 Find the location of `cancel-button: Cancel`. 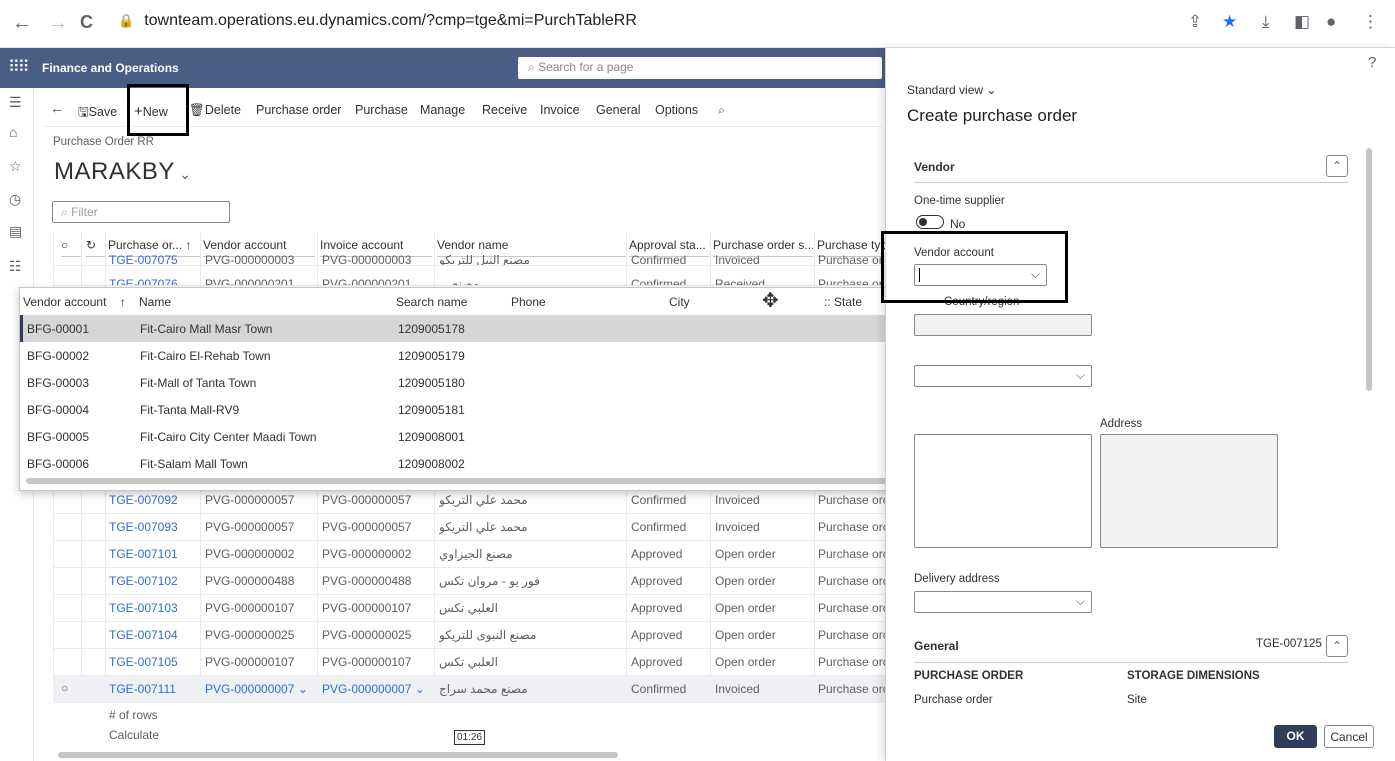

cancel-button: Cancel is located at coordinates (1349, 736).